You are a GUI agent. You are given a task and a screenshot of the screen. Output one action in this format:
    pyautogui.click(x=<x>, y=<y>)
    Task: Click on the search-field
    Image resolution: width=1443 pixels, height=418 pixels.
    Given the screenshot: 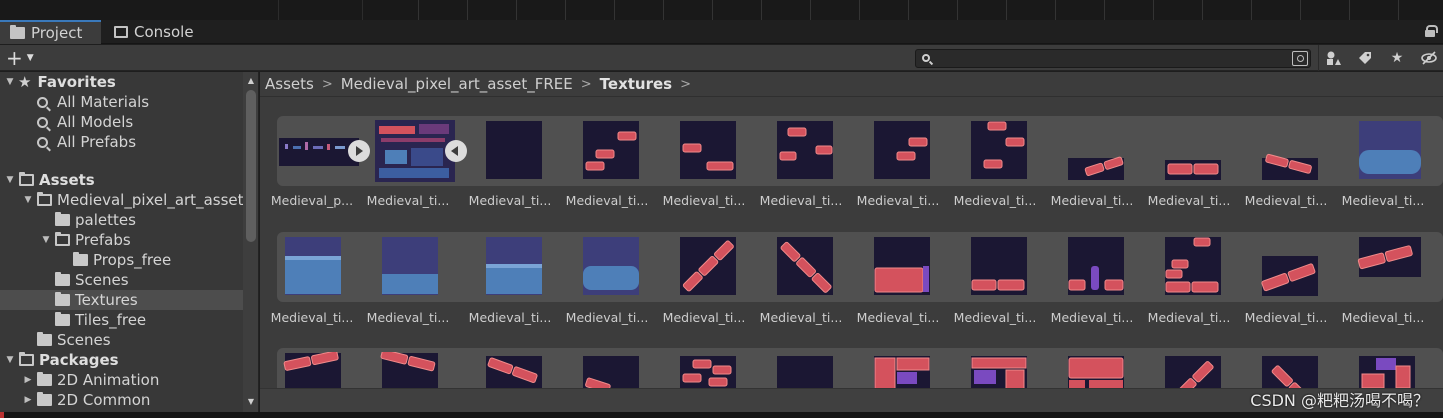 What is the action you would take?
    pyautogui.click(x=1113, y=58)
    